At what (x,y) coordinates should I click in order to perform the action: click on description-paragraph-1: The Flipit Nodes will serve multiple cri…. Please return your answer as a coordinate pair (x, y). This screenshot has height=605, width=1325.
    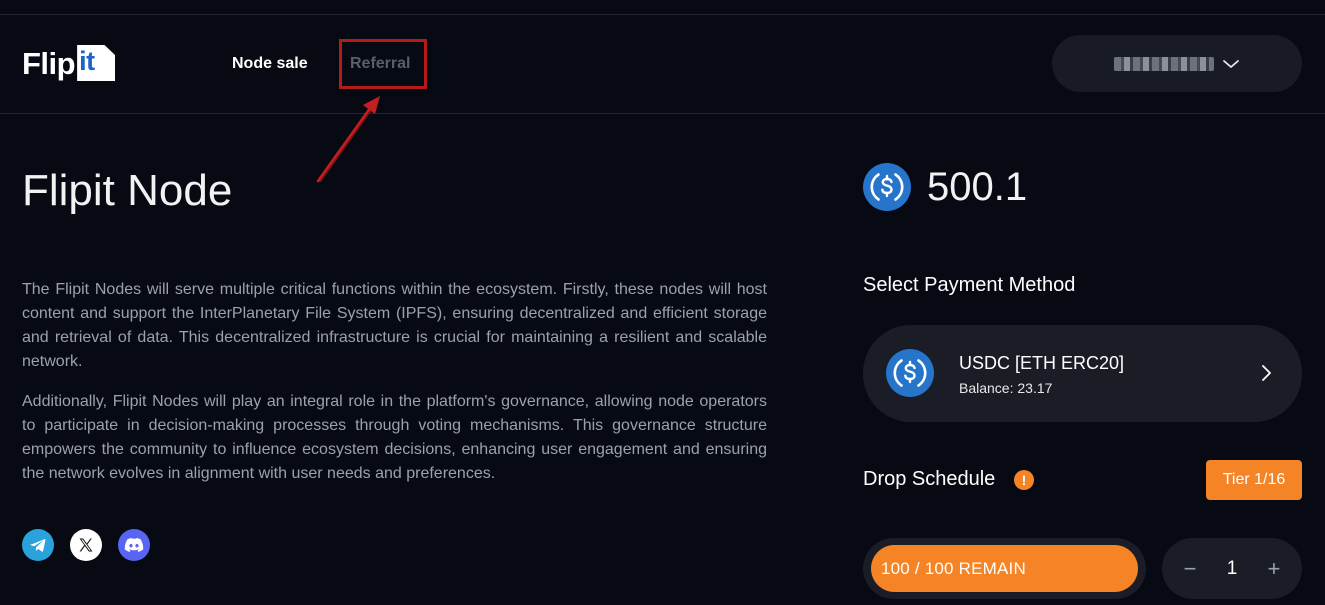
    Looking at the image, I should click on (394, 325).